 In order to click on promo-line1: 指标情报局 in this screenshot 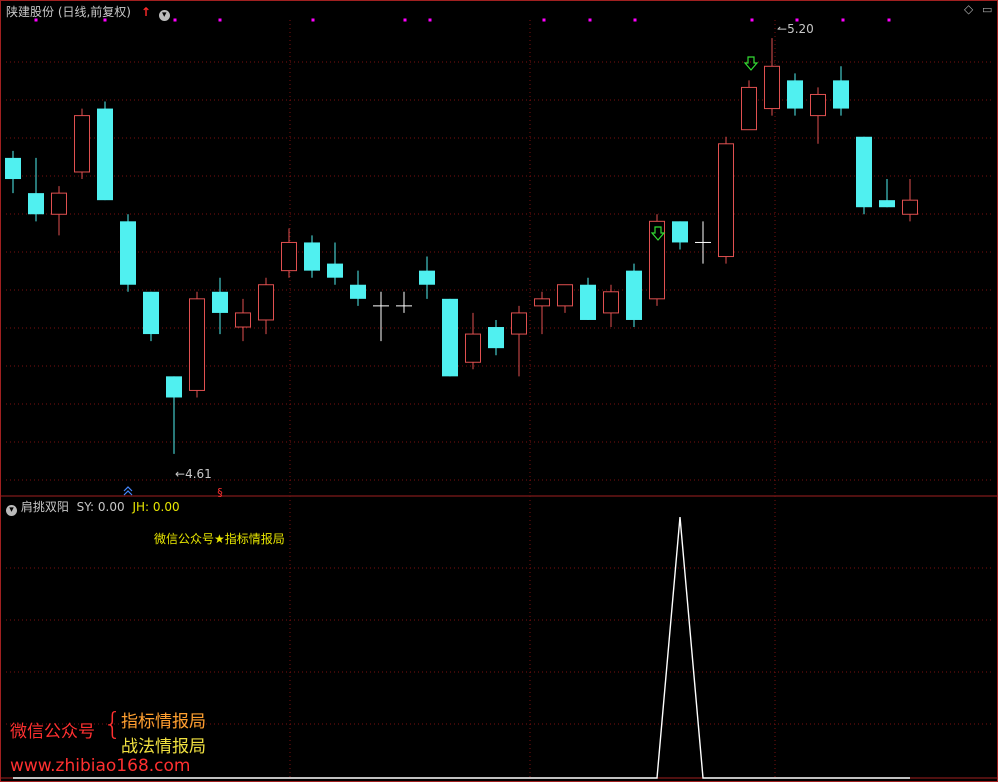, I will do `click(163, 722)`.